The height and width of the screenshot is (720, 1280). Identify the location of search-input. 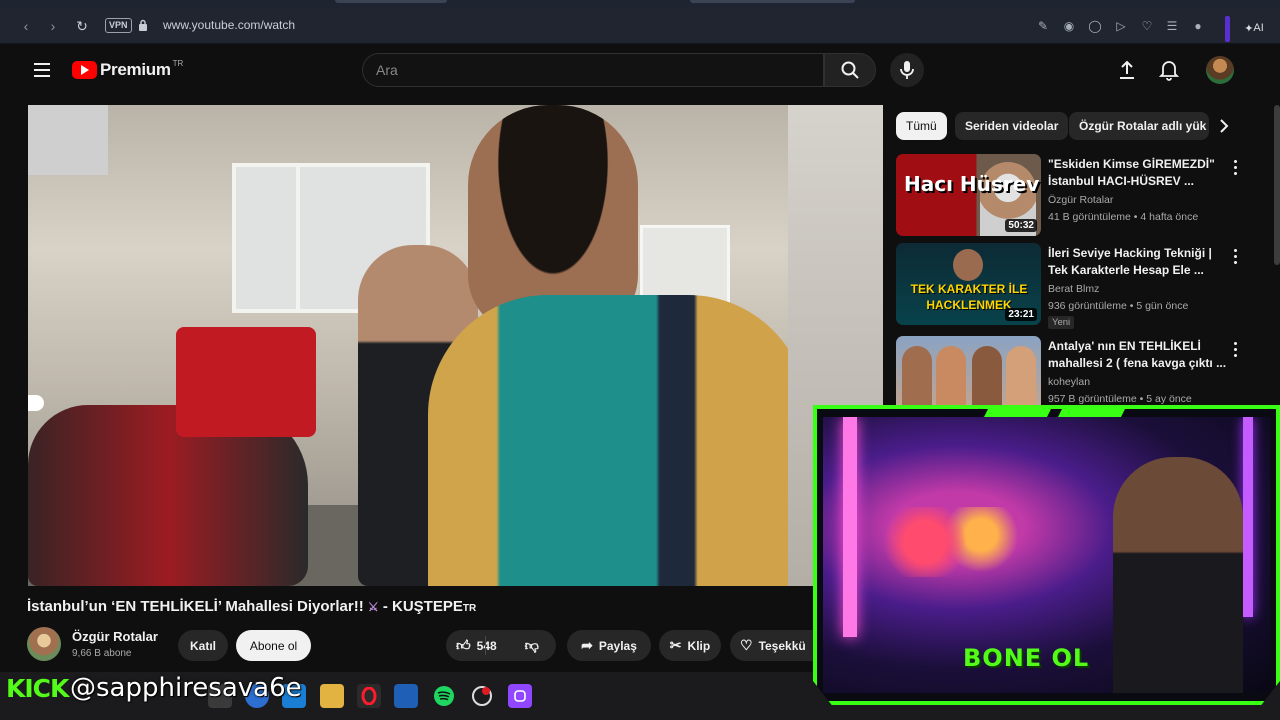
(593, 70).